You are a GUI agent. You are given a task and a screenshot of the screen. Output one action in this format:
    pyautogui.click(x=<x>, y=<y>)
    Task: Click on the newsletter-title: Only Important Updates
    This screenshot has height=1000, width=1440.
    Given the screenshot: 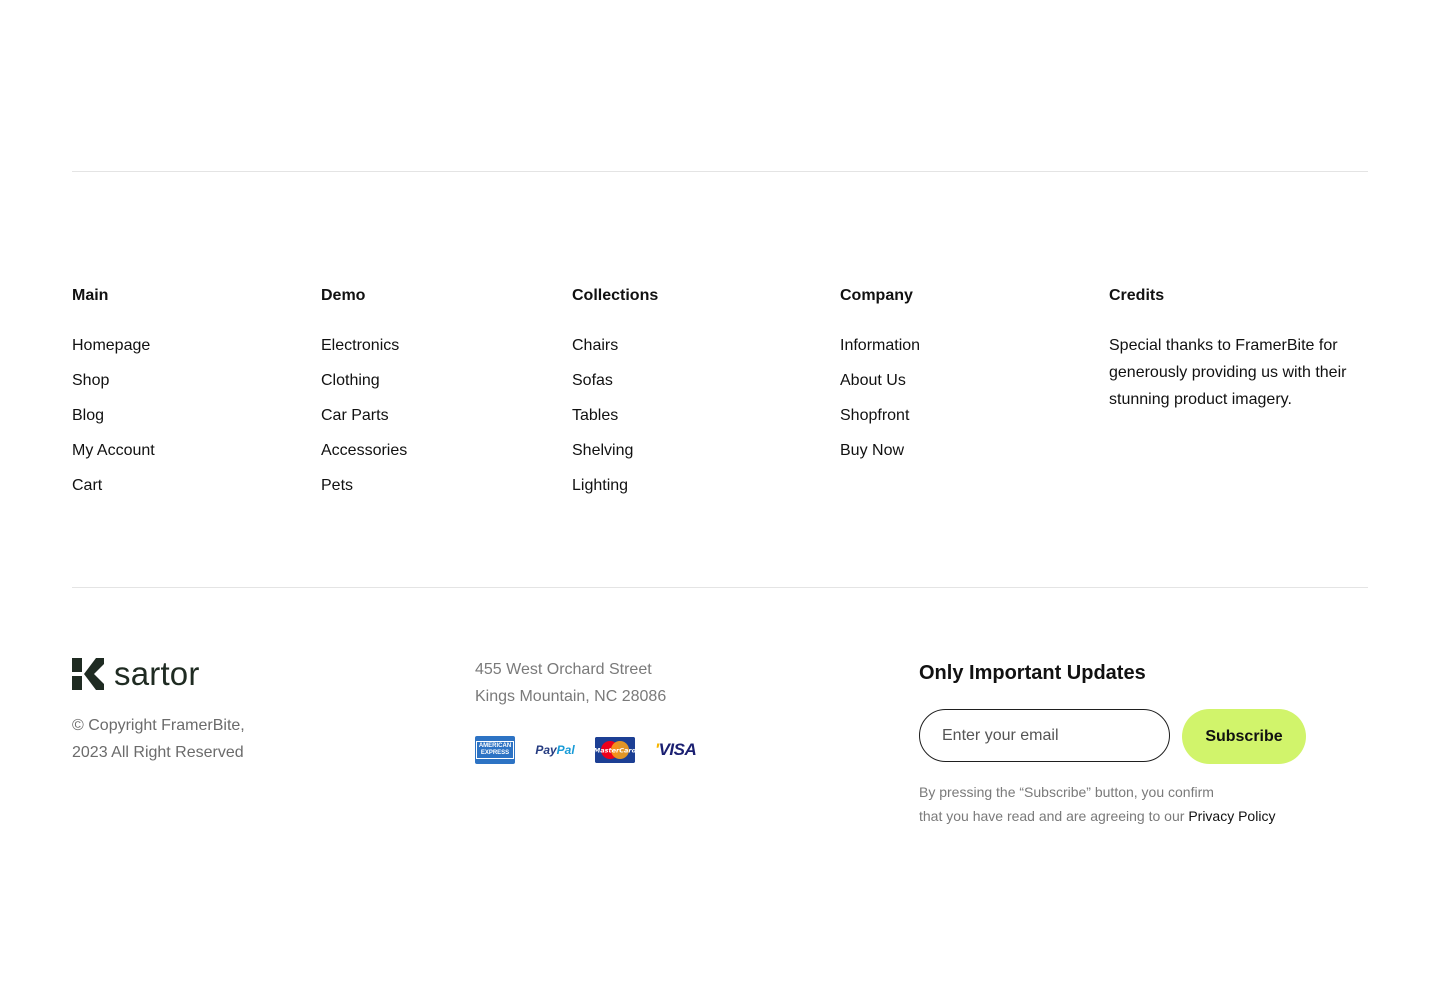 What is the action you would take?
    pyautogui.click(x=1032, y=673)
    